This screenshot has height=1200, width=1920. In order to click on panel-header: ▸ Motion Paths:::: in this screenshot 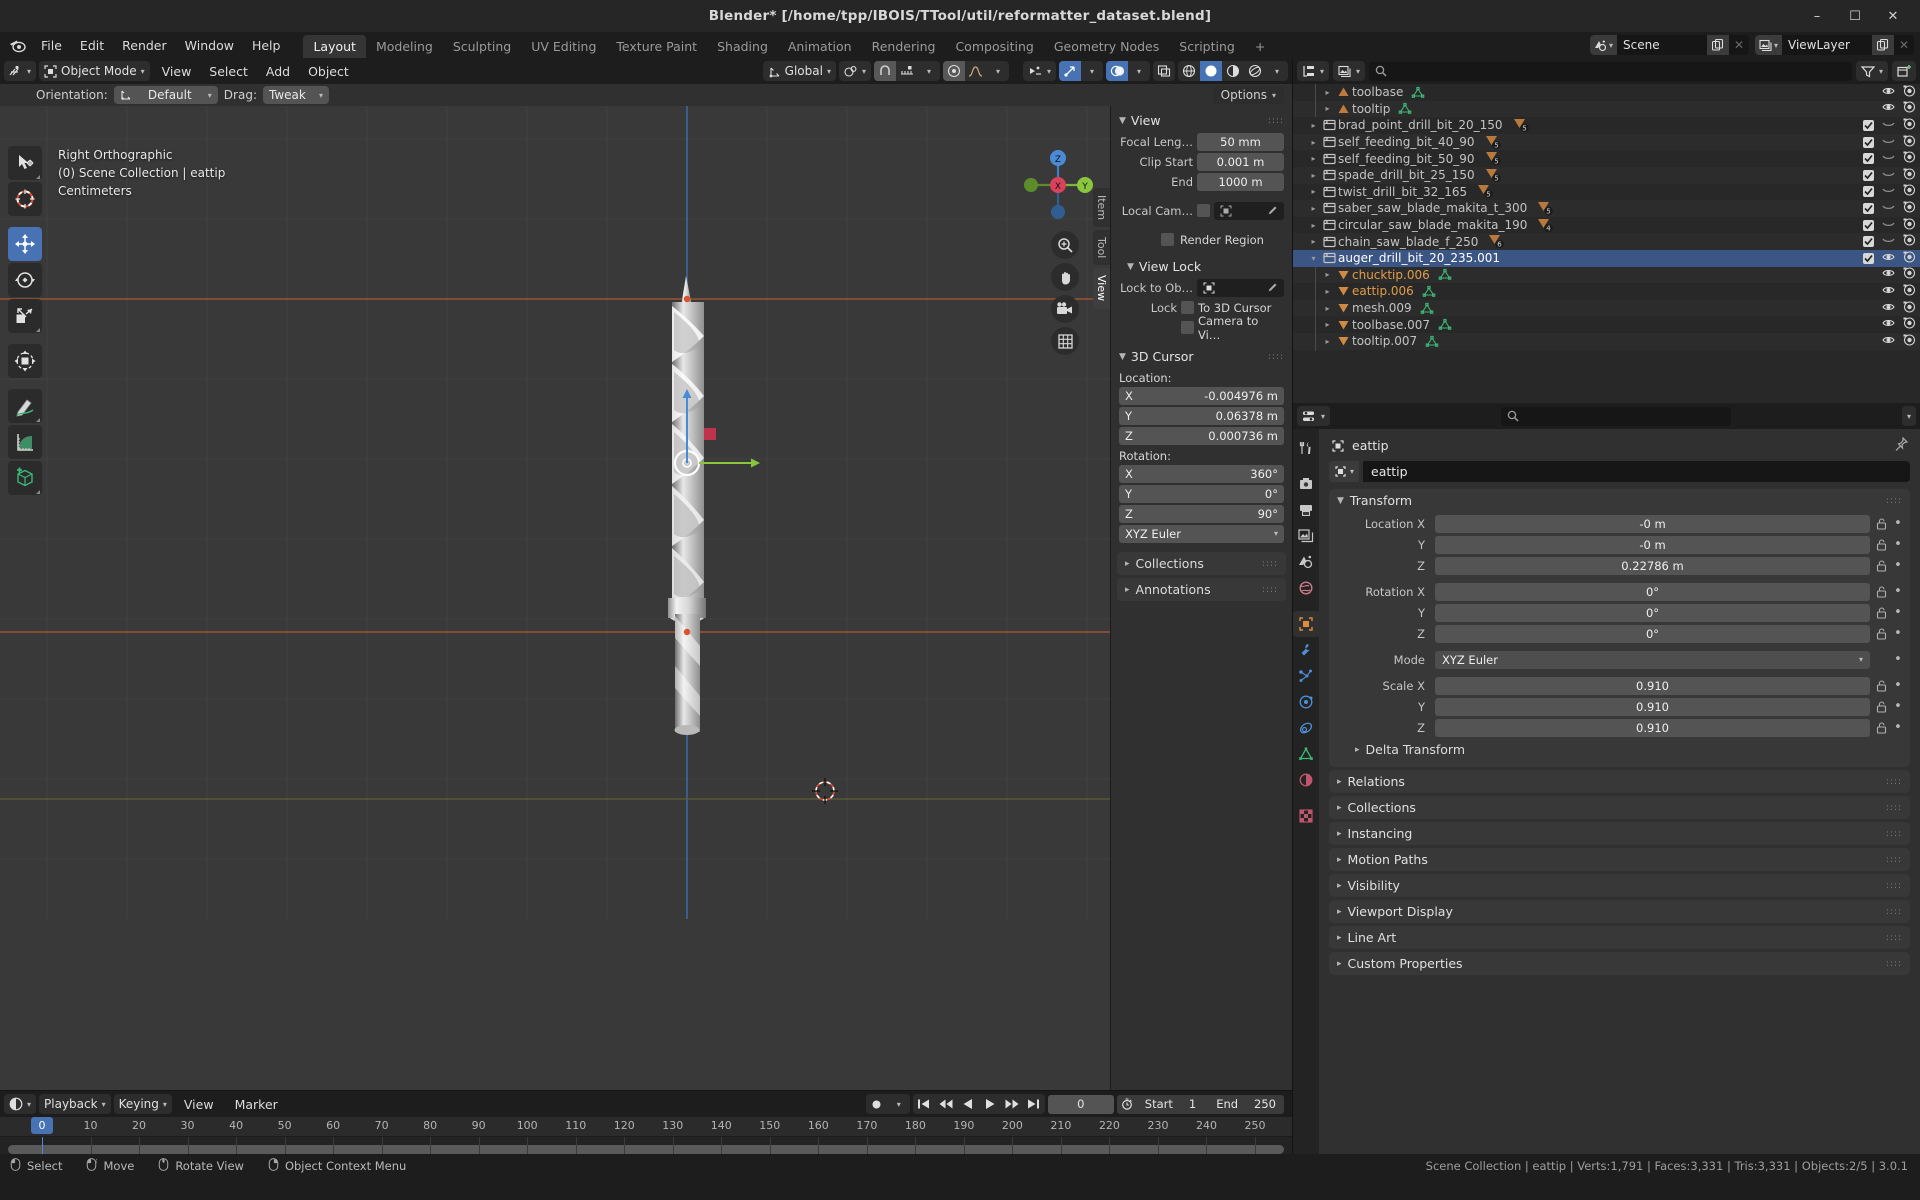, I will do `click(1619, 859)`.